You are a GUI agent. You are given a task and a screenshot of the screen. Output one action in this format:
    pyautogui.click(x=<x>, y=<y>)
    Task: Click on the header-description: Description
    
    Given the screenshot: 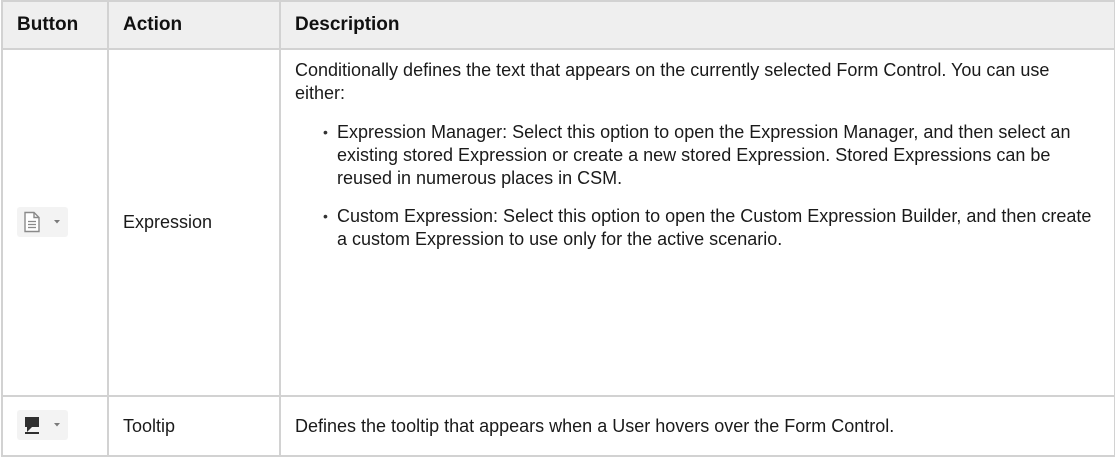 What is the action you would take?
    pyautogui.click(x=697, y=25)
    